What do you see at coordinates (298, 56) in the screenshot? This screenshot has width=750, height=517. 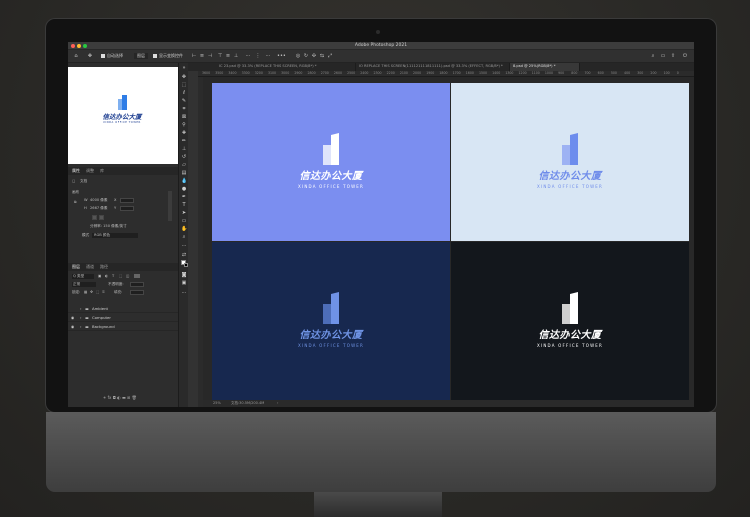 I see `3d-mode-icon: ◎` at bounding box center [298, 56].